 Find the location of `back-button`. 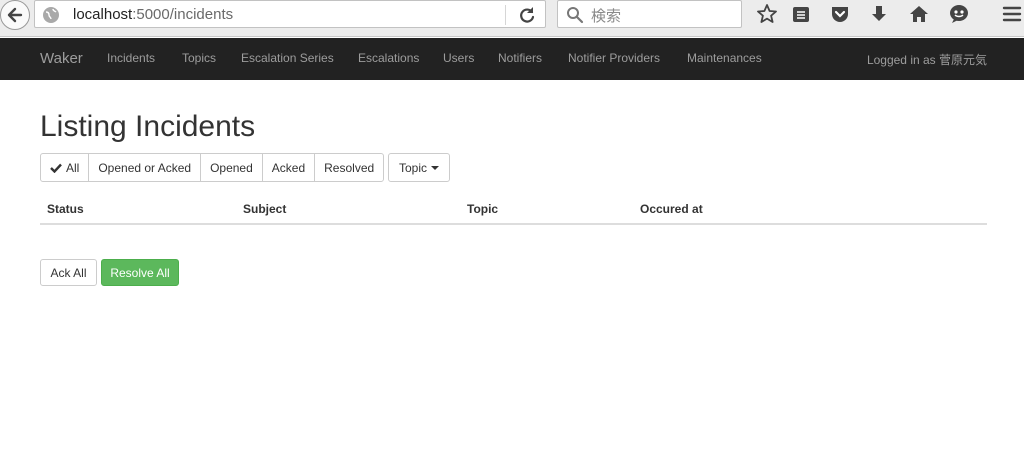

back-button is located at coordinates (15, 15).